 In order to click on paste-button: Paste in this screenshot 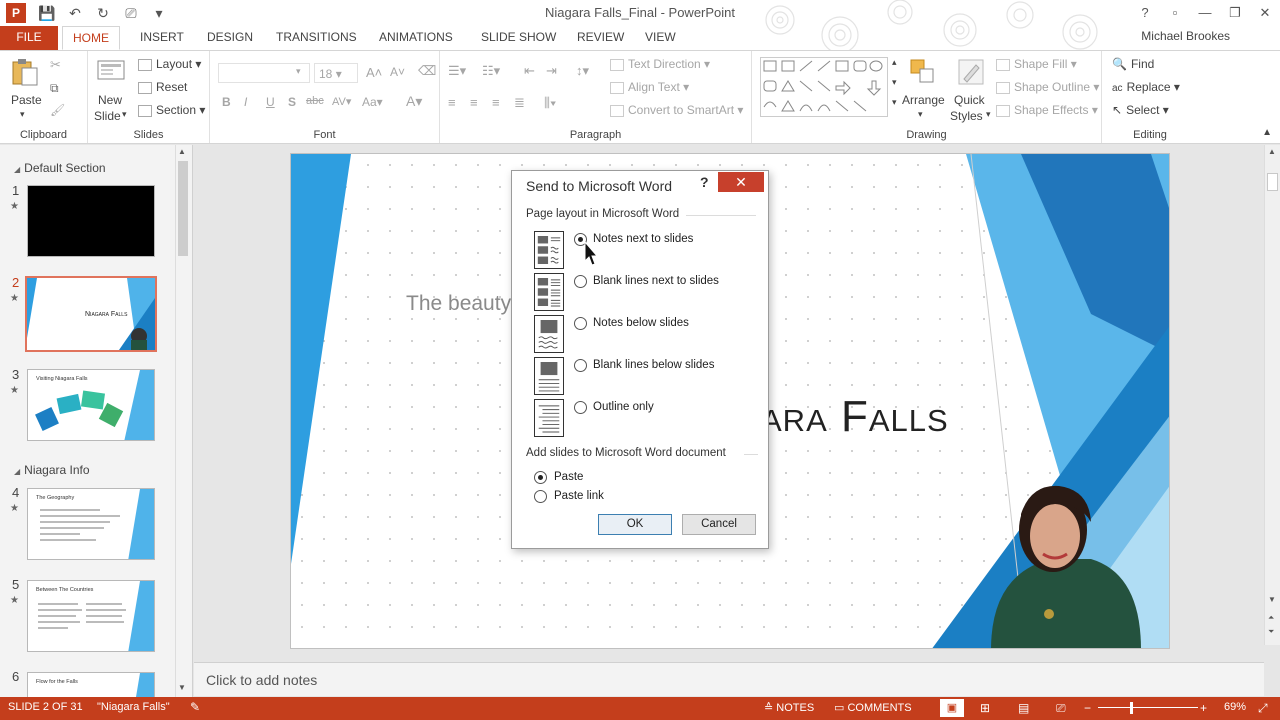, I will do `click(26, 100)`.